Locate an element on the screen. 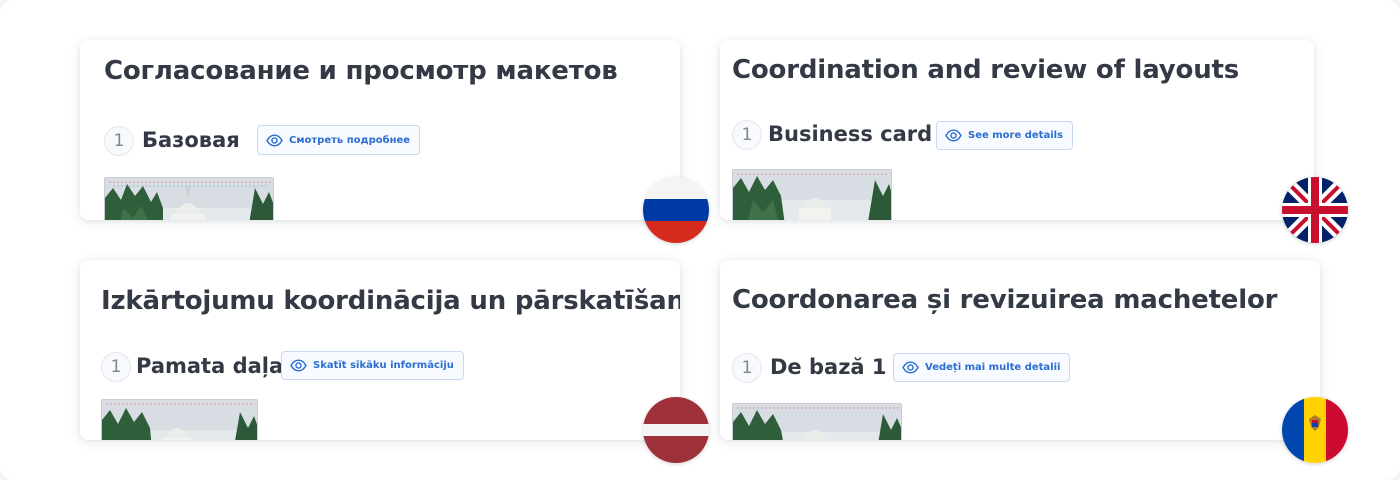  step-label: Базовая is located at coordinates (191, 140).